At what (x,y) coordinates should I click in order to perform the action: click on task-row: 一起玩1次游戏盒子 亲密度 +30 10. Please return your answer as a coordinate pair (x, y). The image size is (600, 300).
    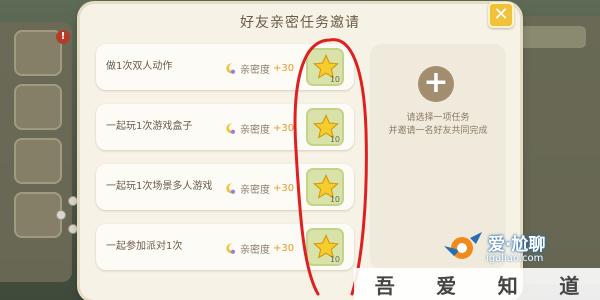
    Looking at the image, I should click on (225, 127).